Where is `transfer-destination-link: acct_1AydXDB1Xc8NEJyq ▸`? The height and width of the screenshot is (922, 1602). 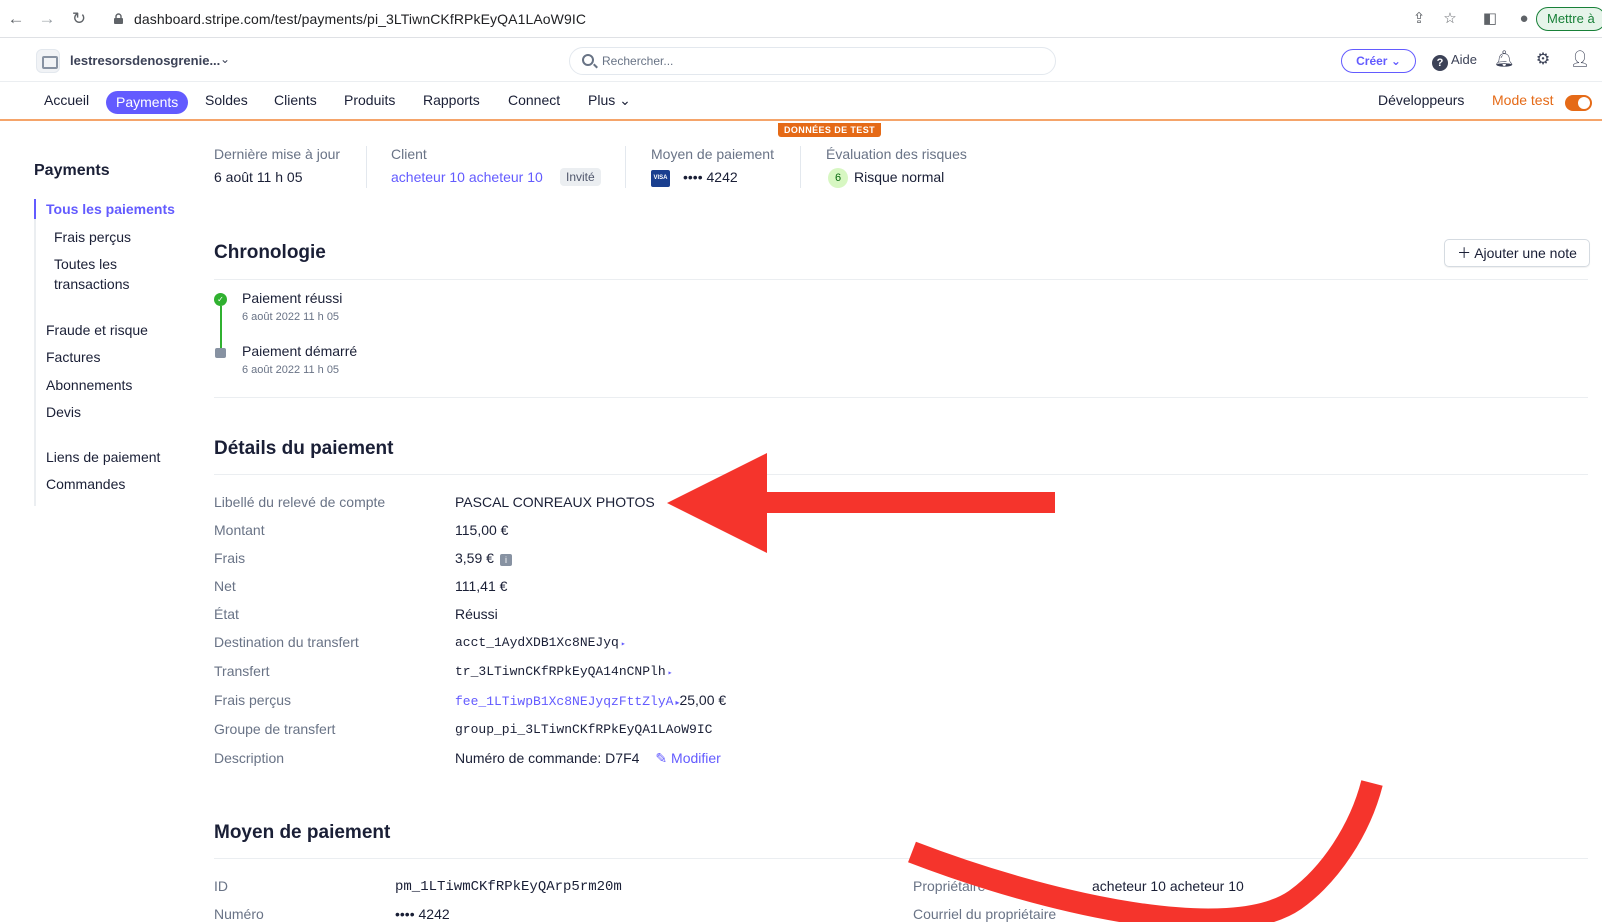 transfer-destination-link: acct_1AydXDB1Xc8NEJyq ▸ is located at coordinates (540, 642).